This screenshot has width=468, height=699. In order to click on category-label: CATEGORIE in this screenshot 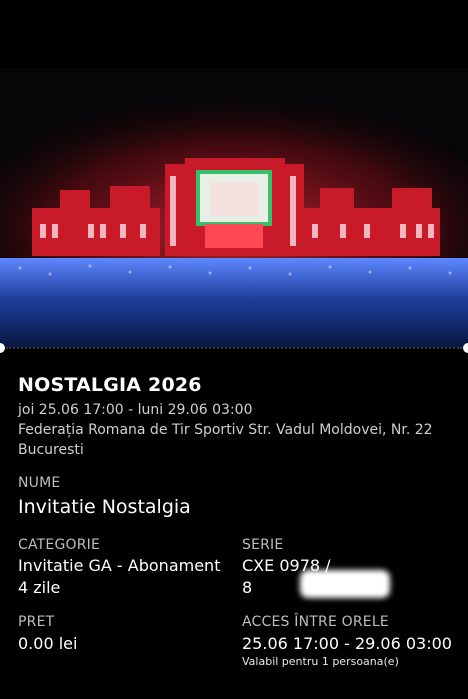, I will do `click(59, 545)`.